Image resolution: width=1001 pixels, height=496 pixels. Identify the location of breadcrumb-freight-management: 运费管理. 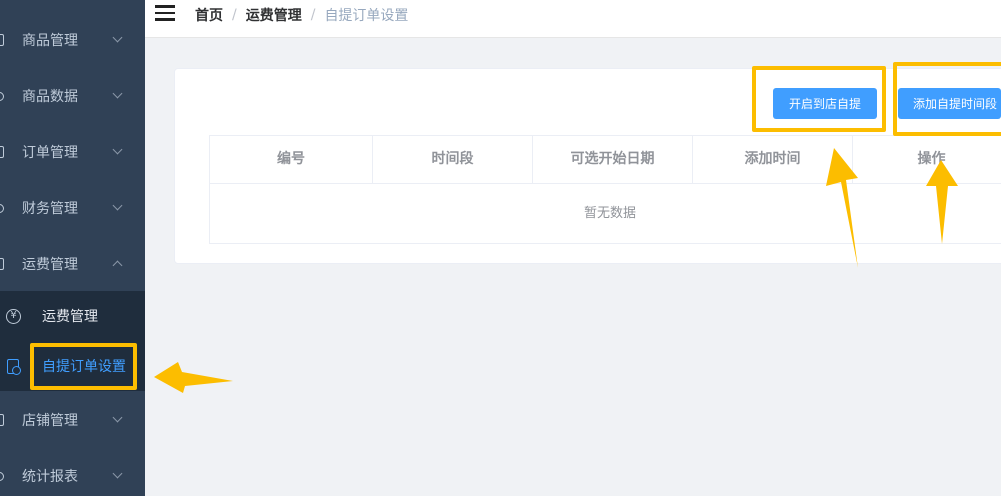
(274, 15).